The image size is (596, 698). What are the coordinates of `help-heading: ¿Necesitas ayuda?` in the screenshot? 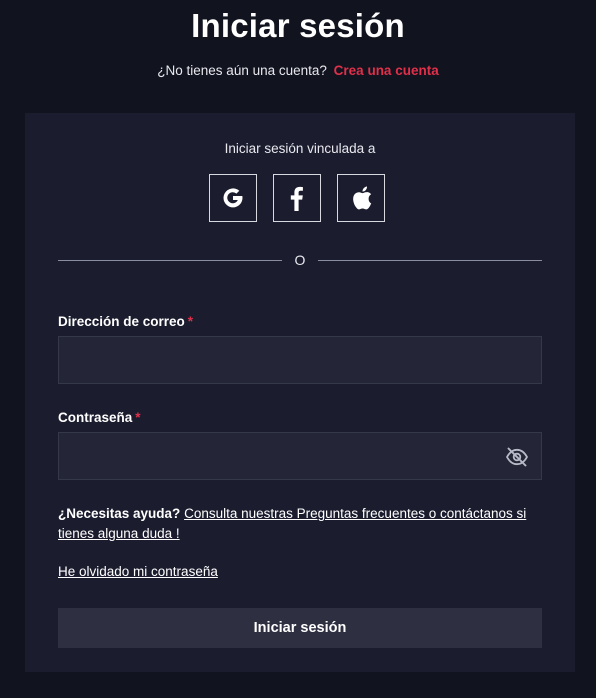 It's located at (119, 513).